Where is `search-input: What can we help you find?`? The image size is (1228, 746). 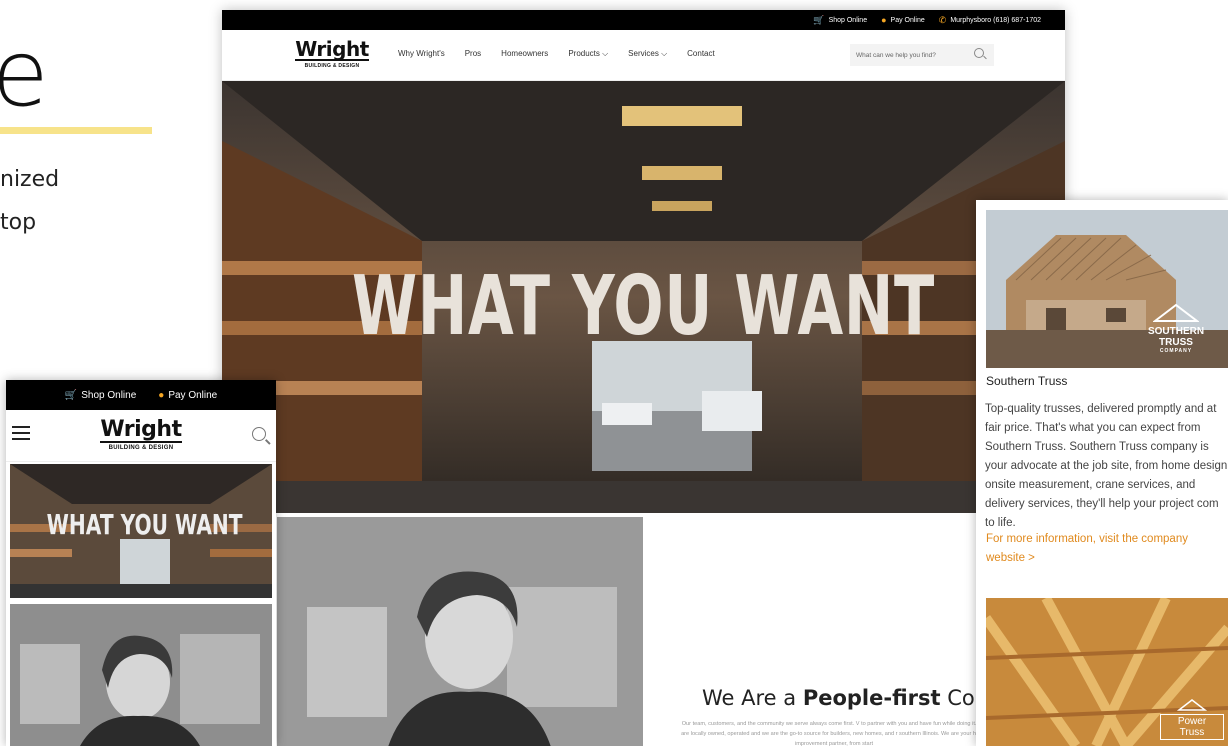 search-input: What can we help you find? is located at coordinates (922, 55).